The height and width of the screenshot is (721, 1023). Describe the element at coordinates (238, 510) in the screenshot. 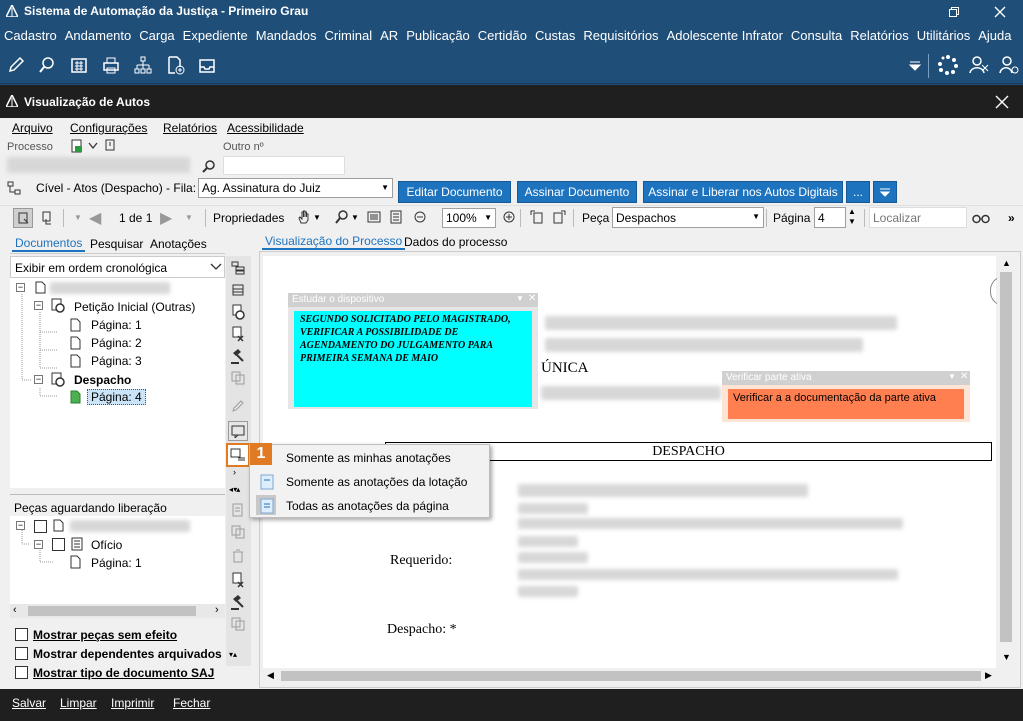

I see `doc-link-icon` at that location.